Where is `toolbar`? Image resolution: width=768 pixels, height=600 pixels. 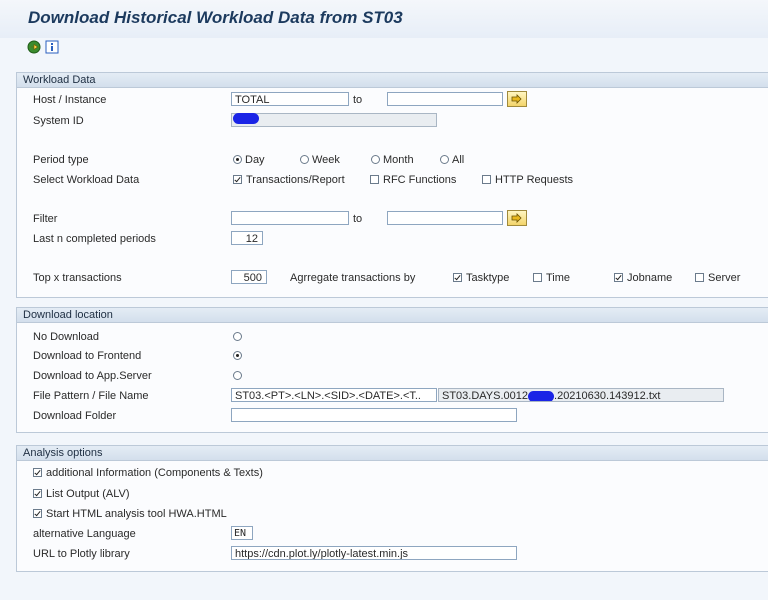
toolbar is located at coordinates (384, 49).